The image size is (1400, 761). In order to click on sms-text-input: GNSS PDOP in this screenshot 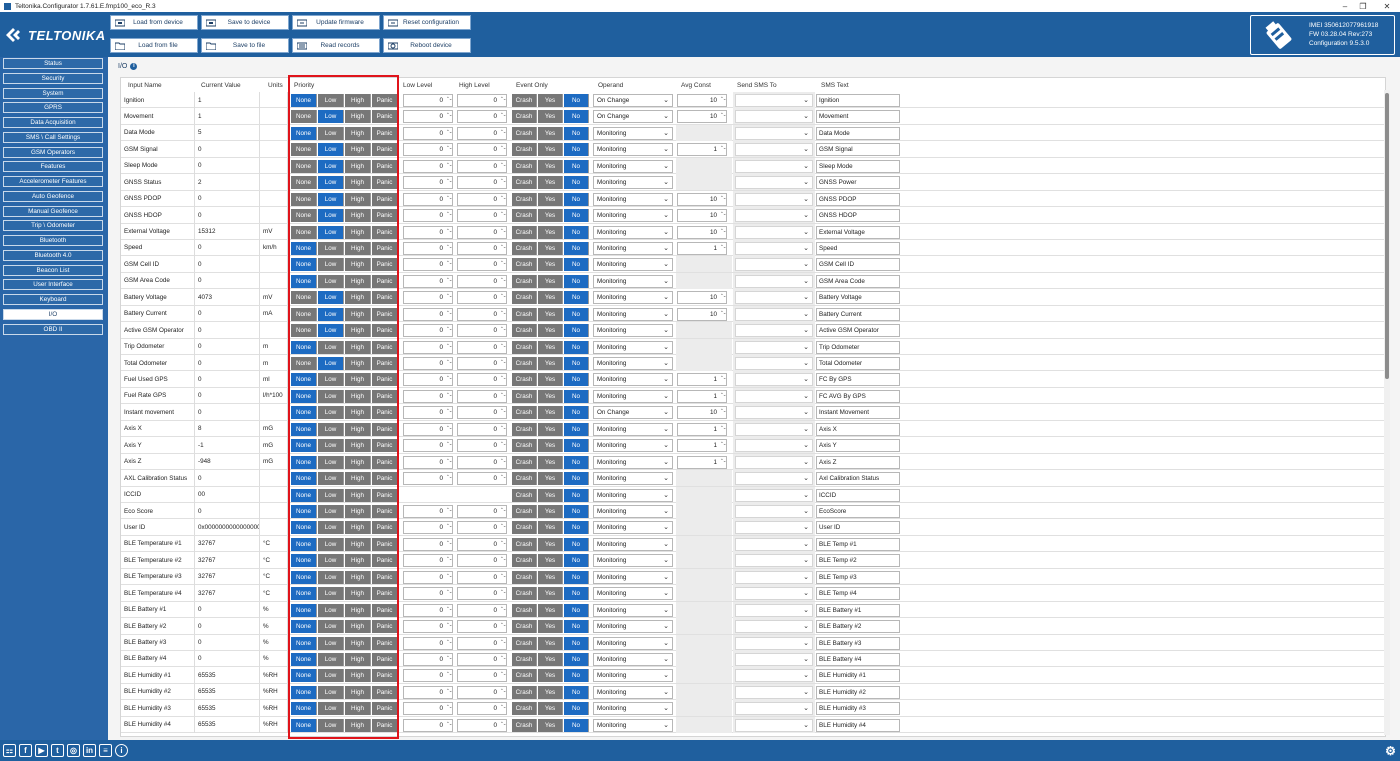, I will do `click(858, 199)`.